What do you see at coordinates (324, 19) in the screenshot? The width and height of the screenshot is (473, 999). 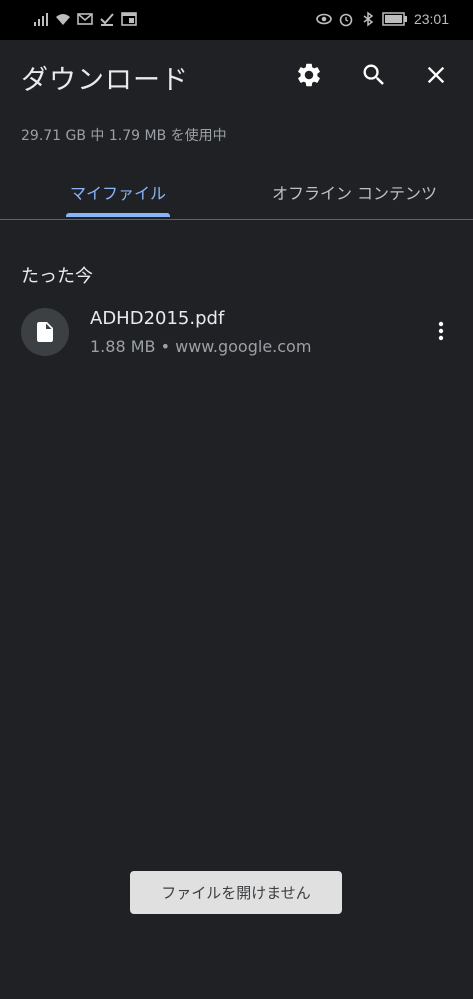 I see `eye-icon` at bounding box center [324, 19].